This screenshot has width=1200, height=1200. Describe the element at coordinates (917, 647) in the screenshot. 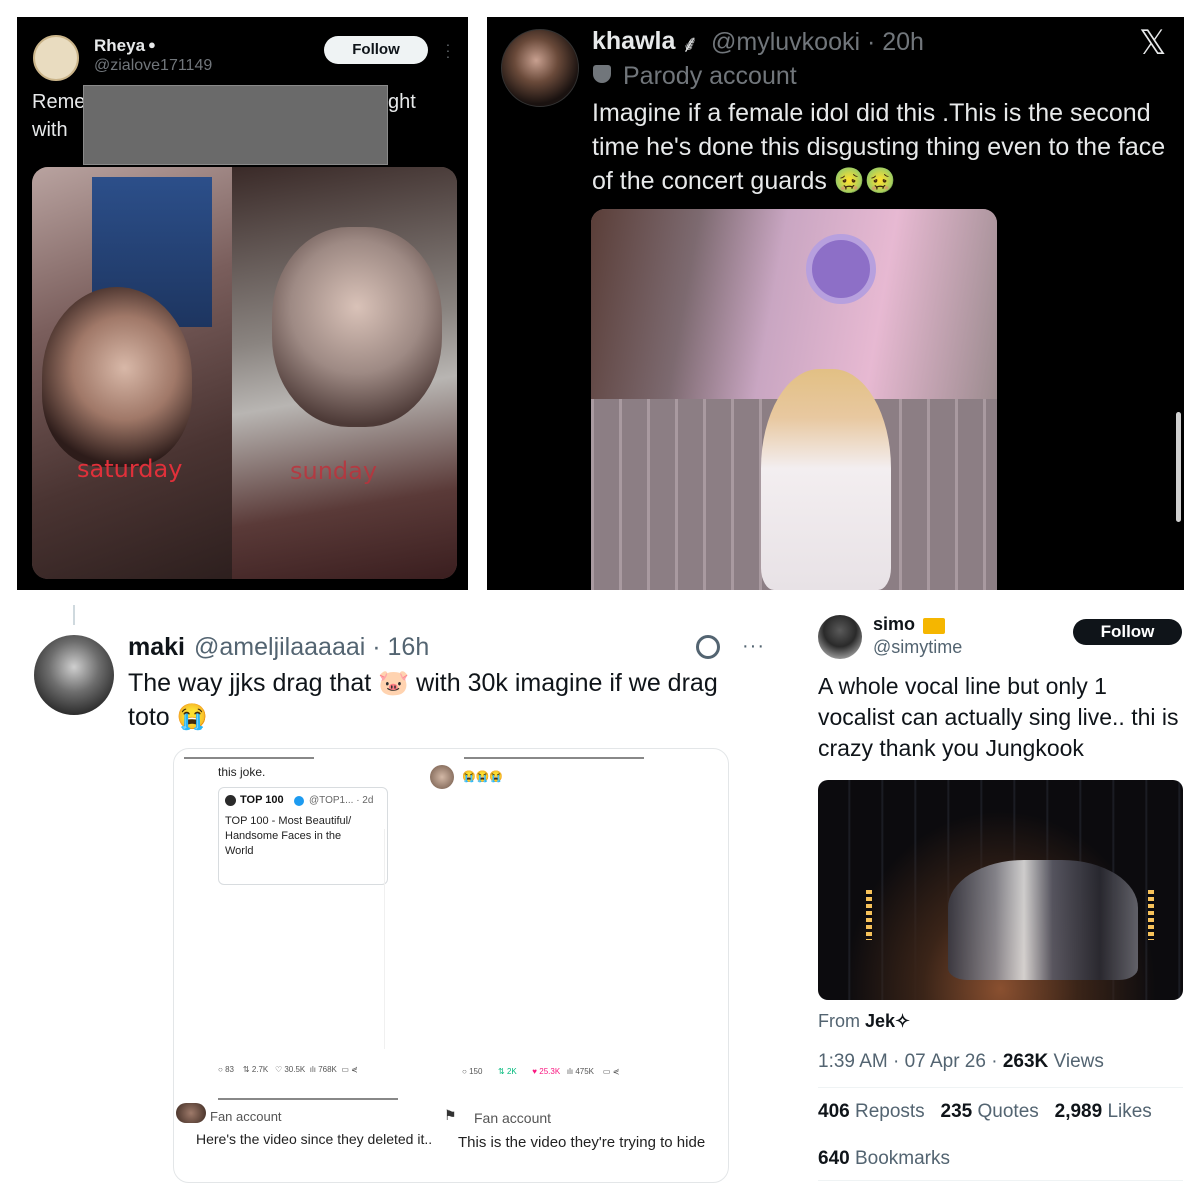

I see `handle: @simytime` at that location.